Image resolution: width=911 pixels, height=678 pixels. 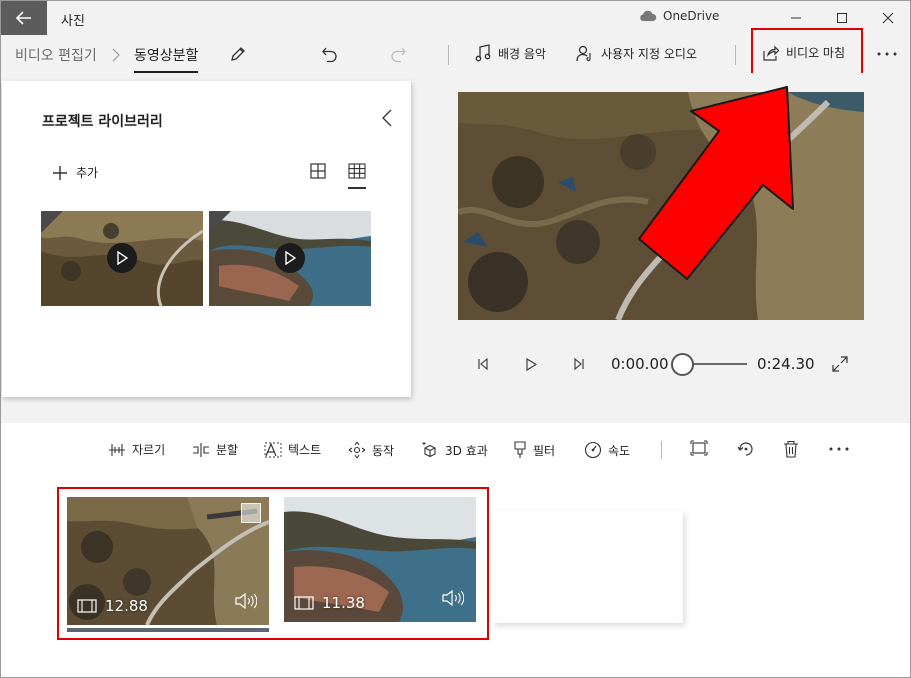 What do you see at coordinates (215, 449) in the screenshot?
I see `split-button: 분할` at bounding box center [215, 449].